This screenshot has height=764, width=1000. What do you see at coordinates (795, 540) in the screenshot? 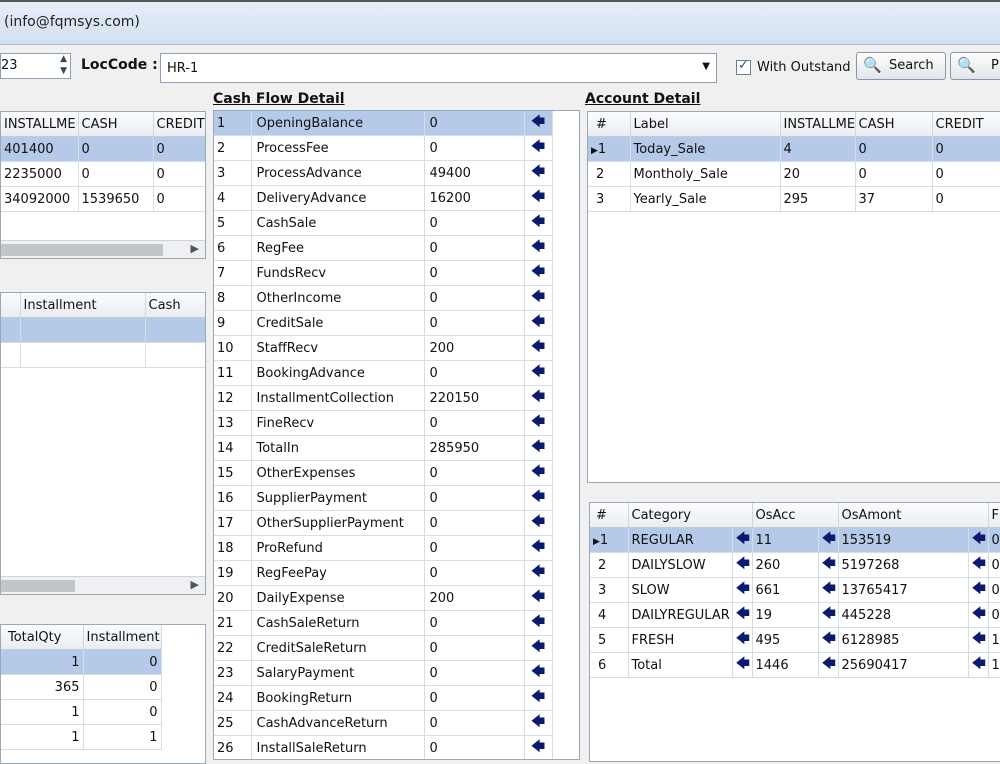
I see `table-row: ▶1 REGULAR 🡄 11 🡄 153519 🡄 0` at bounding box center [795, 540].